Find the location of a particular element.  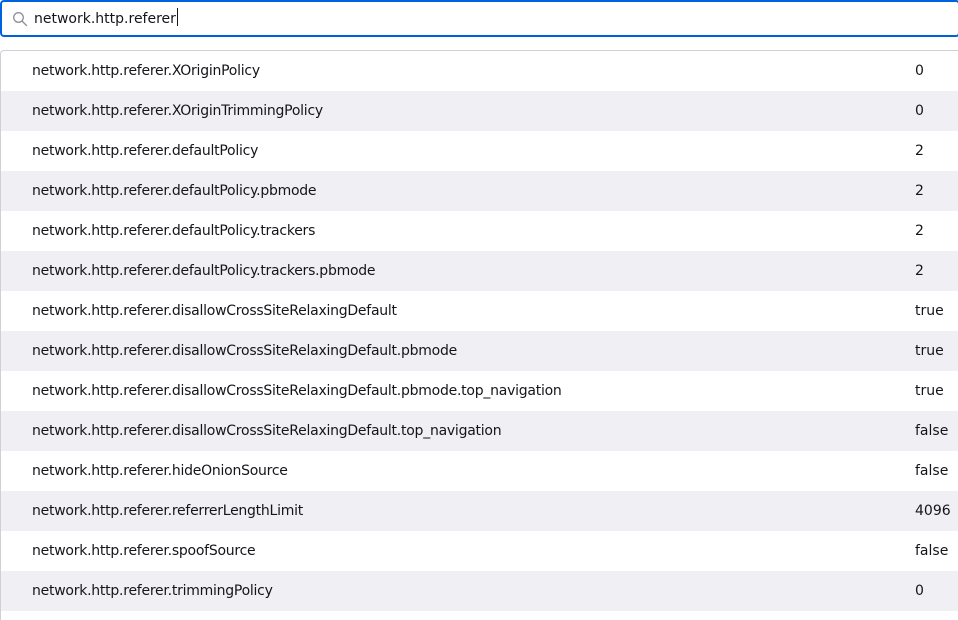

pref-name: network.http.referer.defaultPolicy is located at coordinates (145, 151).